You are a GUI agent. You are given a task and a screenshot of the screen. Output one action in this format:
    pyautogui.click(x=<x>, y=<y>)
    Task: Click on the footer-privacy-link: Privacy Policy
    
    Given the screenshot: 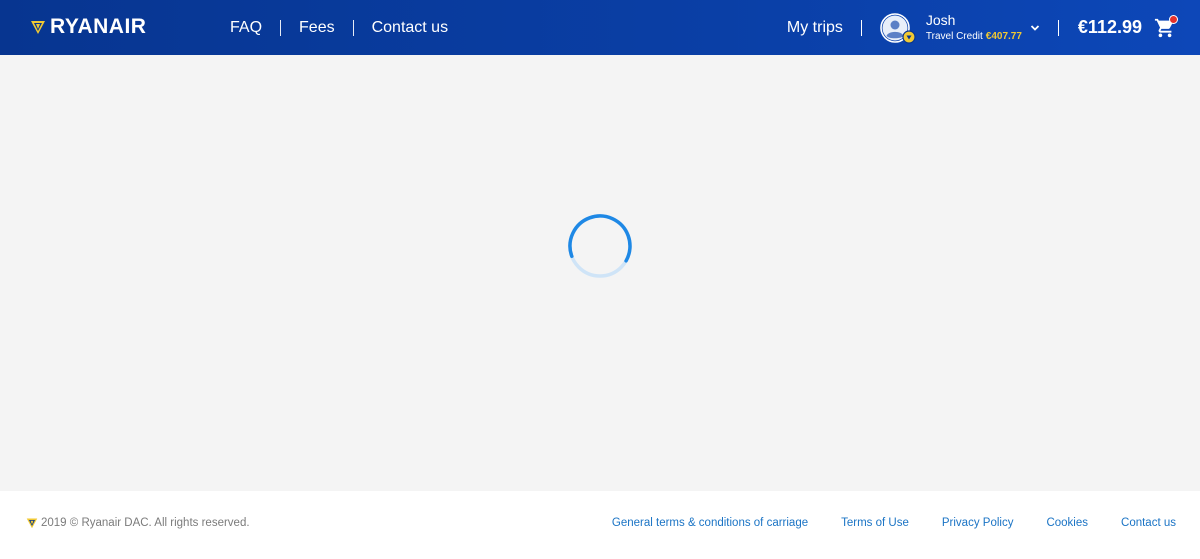 What is the action you would take?
    pyautogui.click(x=978, y=523)
    